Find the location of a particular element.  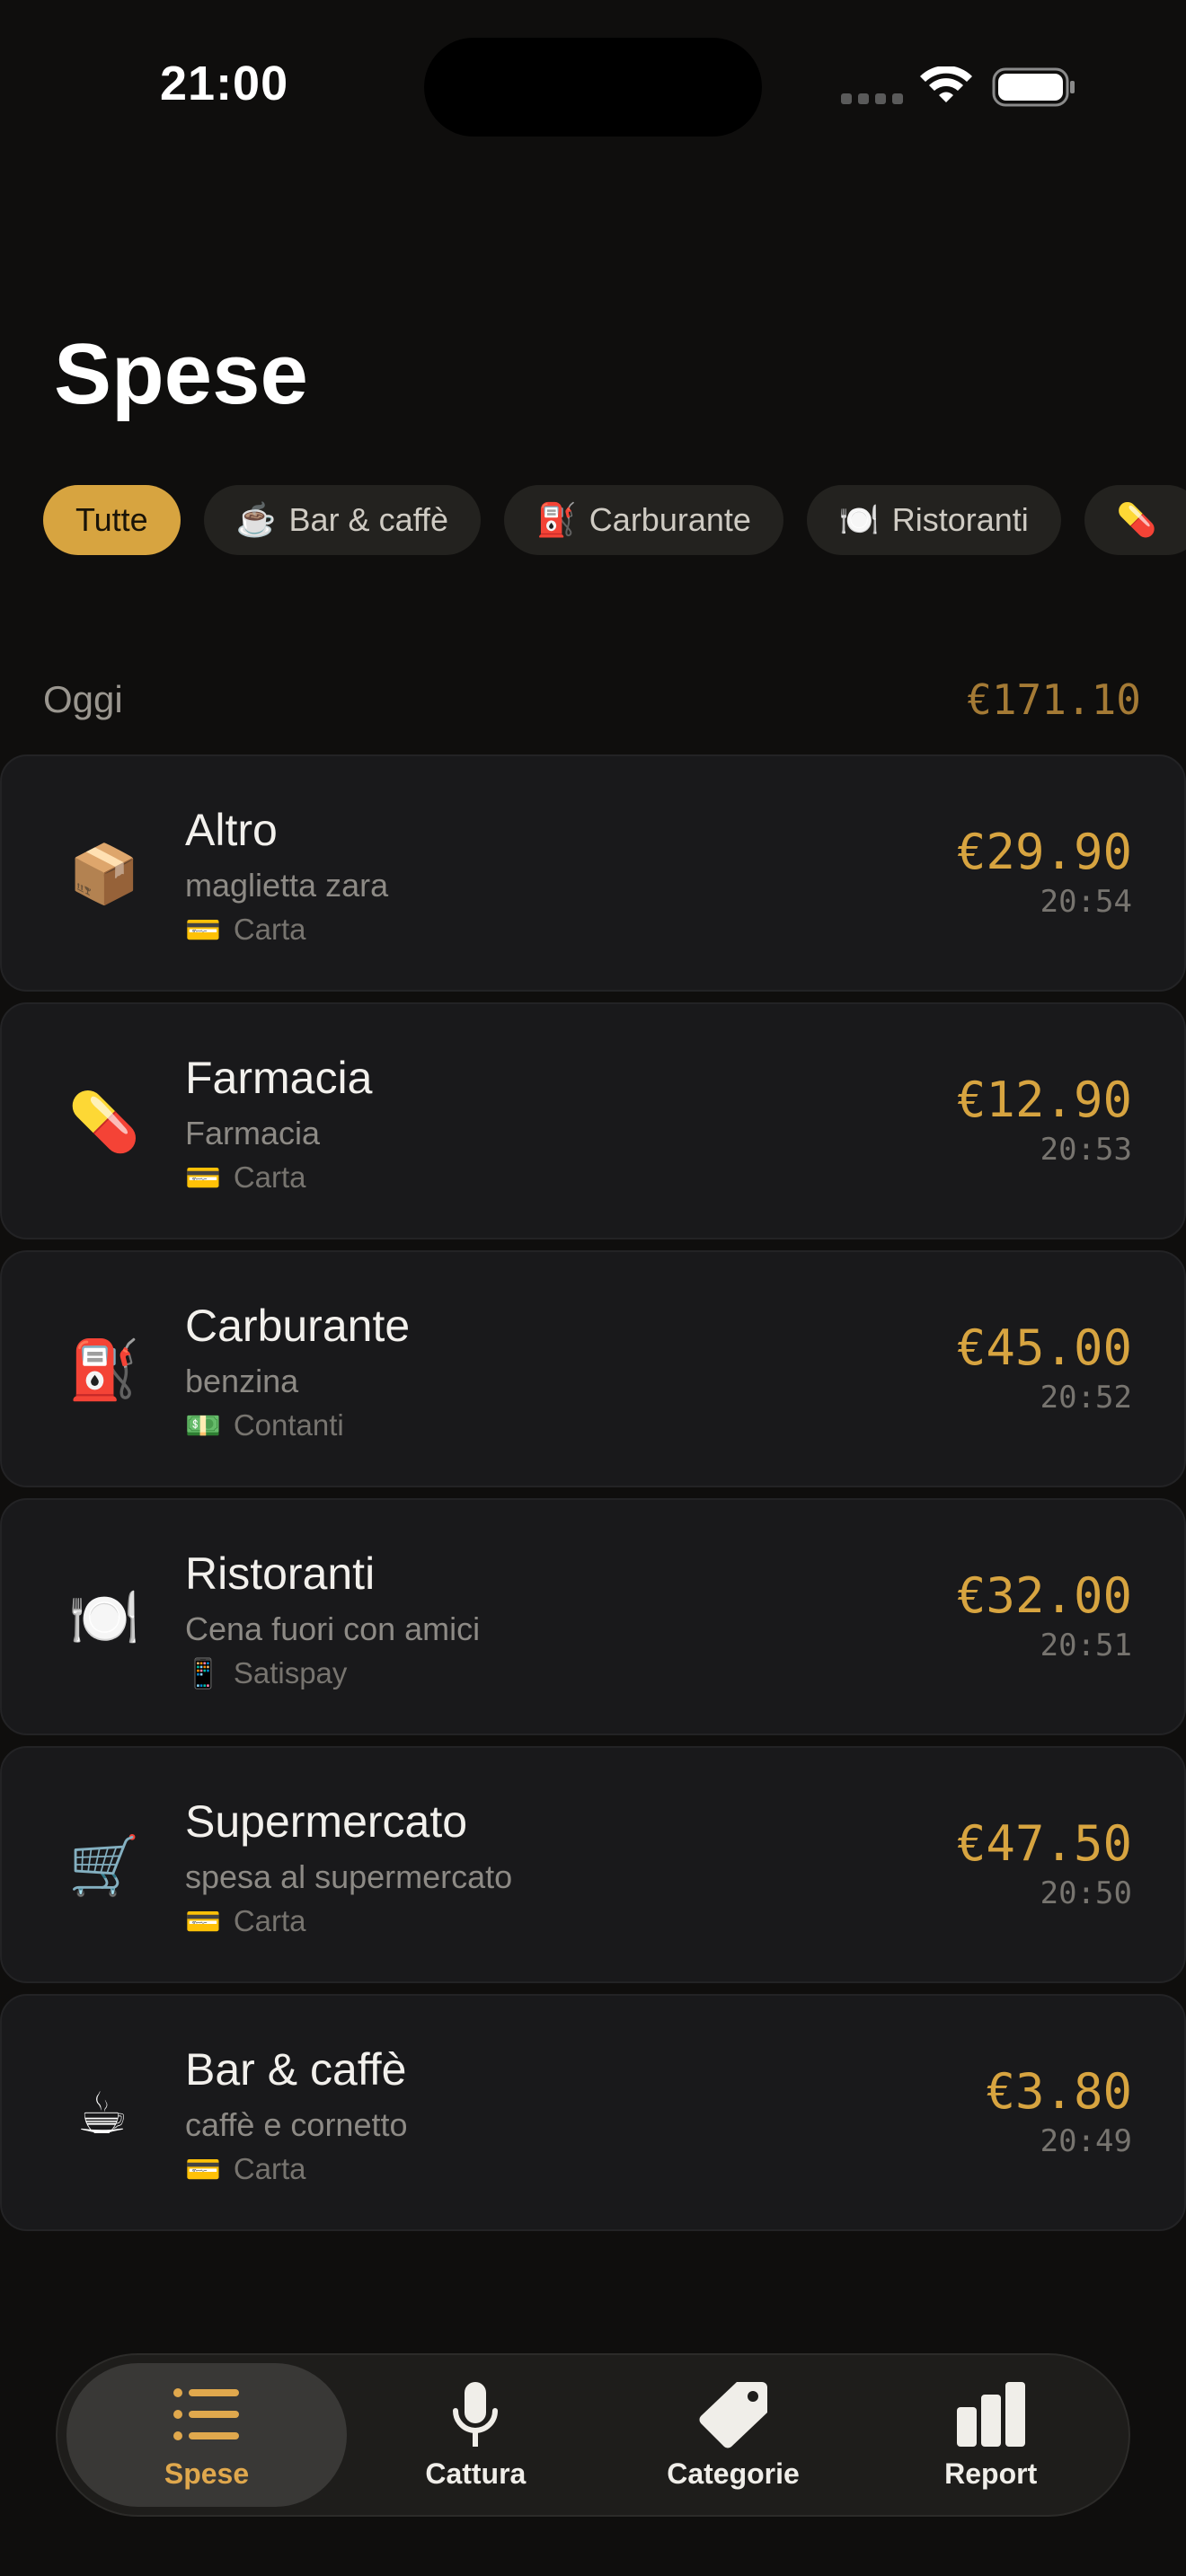

filter-chip-ristoranti: 🍽️ Ristoranti is located at coordinates (933, 520).